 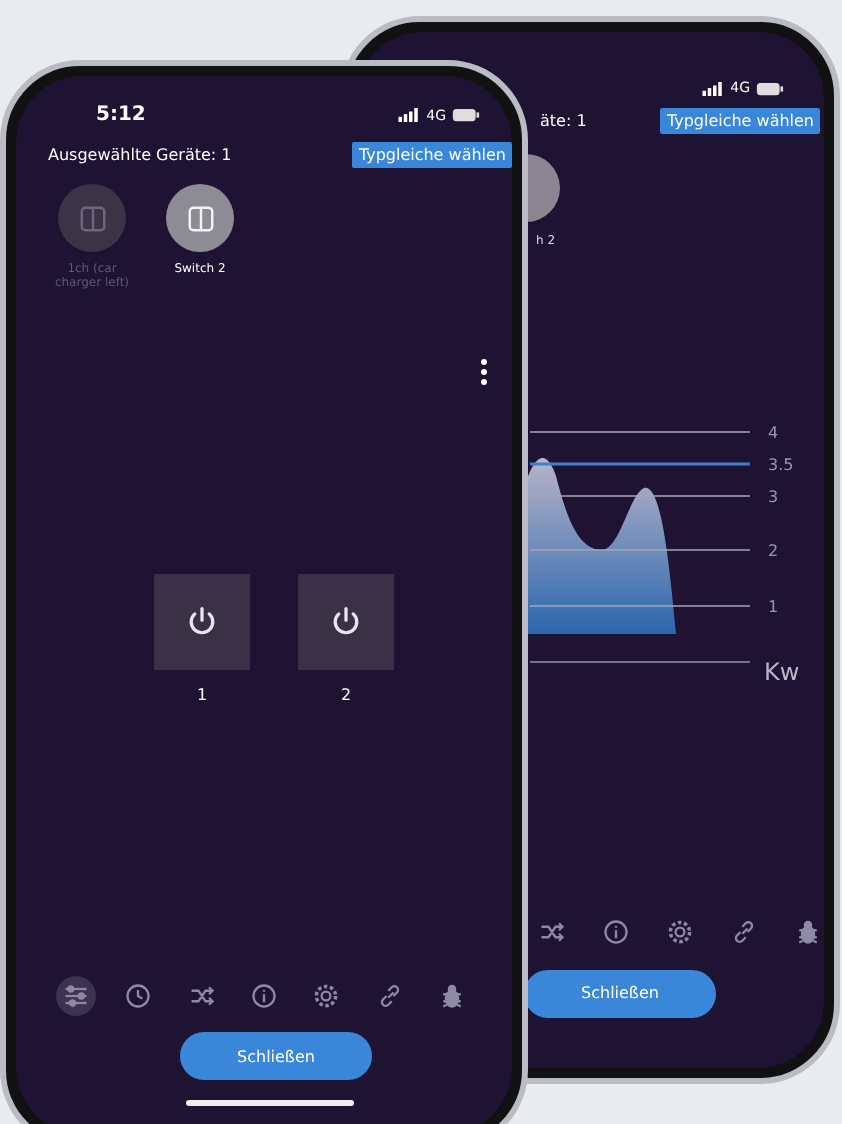 I want to click on channel-label: 1, so click(x=202, y=695).